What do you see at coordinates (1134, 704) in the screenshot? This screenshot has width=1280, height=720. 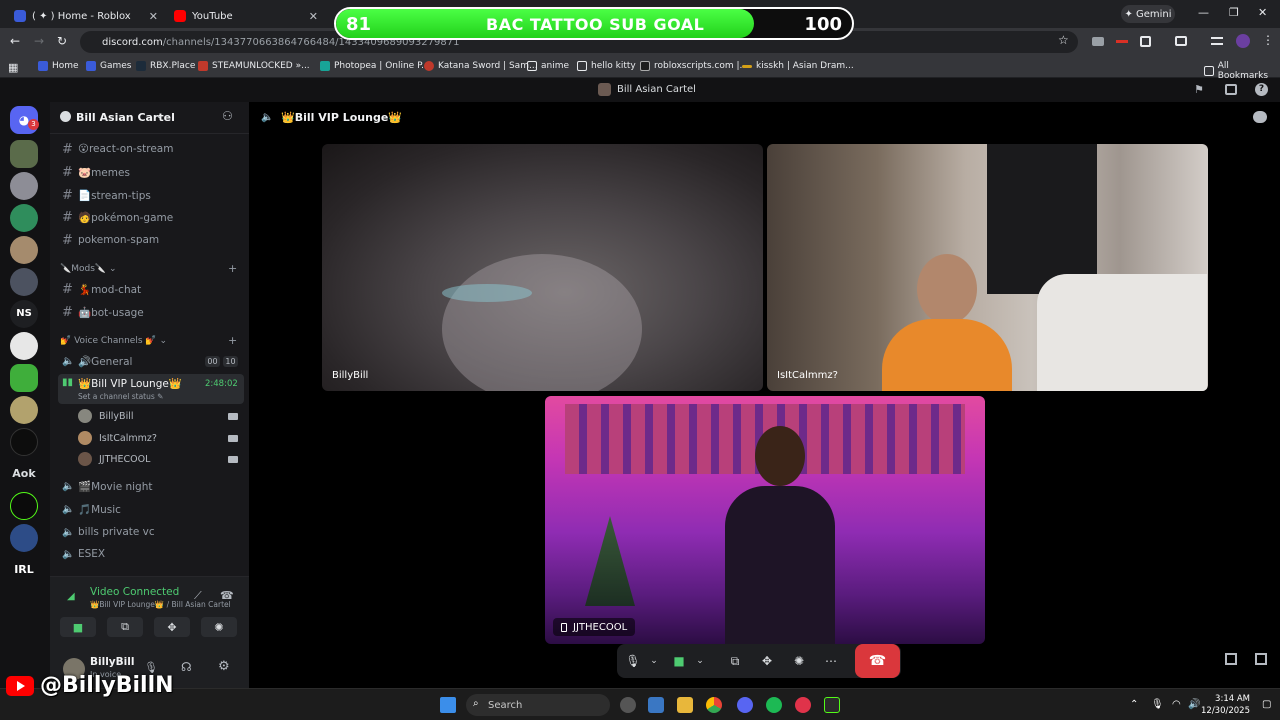 I see `chevron-up-icon: ⌃` at bounding box center [1134, 704].